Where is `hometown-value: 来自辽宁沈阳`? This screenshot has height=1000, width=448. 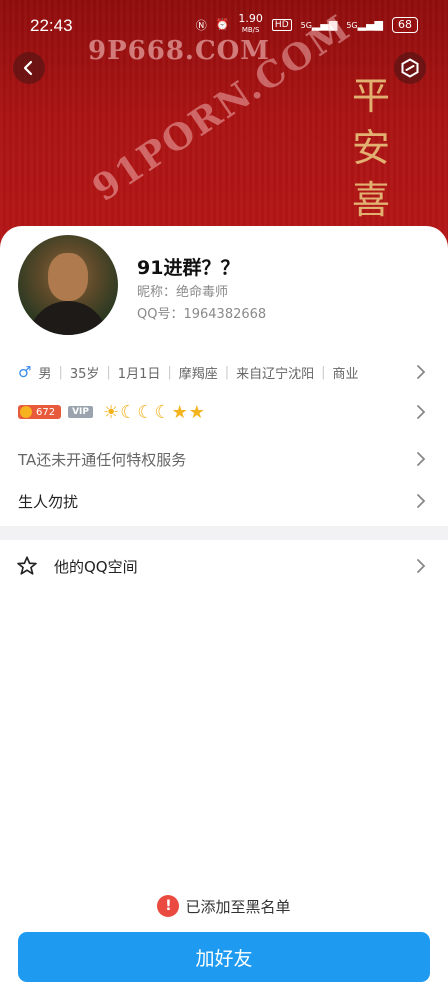 hometown-value: 来自辽宁沈阳 is located at coordinates (275, 374).